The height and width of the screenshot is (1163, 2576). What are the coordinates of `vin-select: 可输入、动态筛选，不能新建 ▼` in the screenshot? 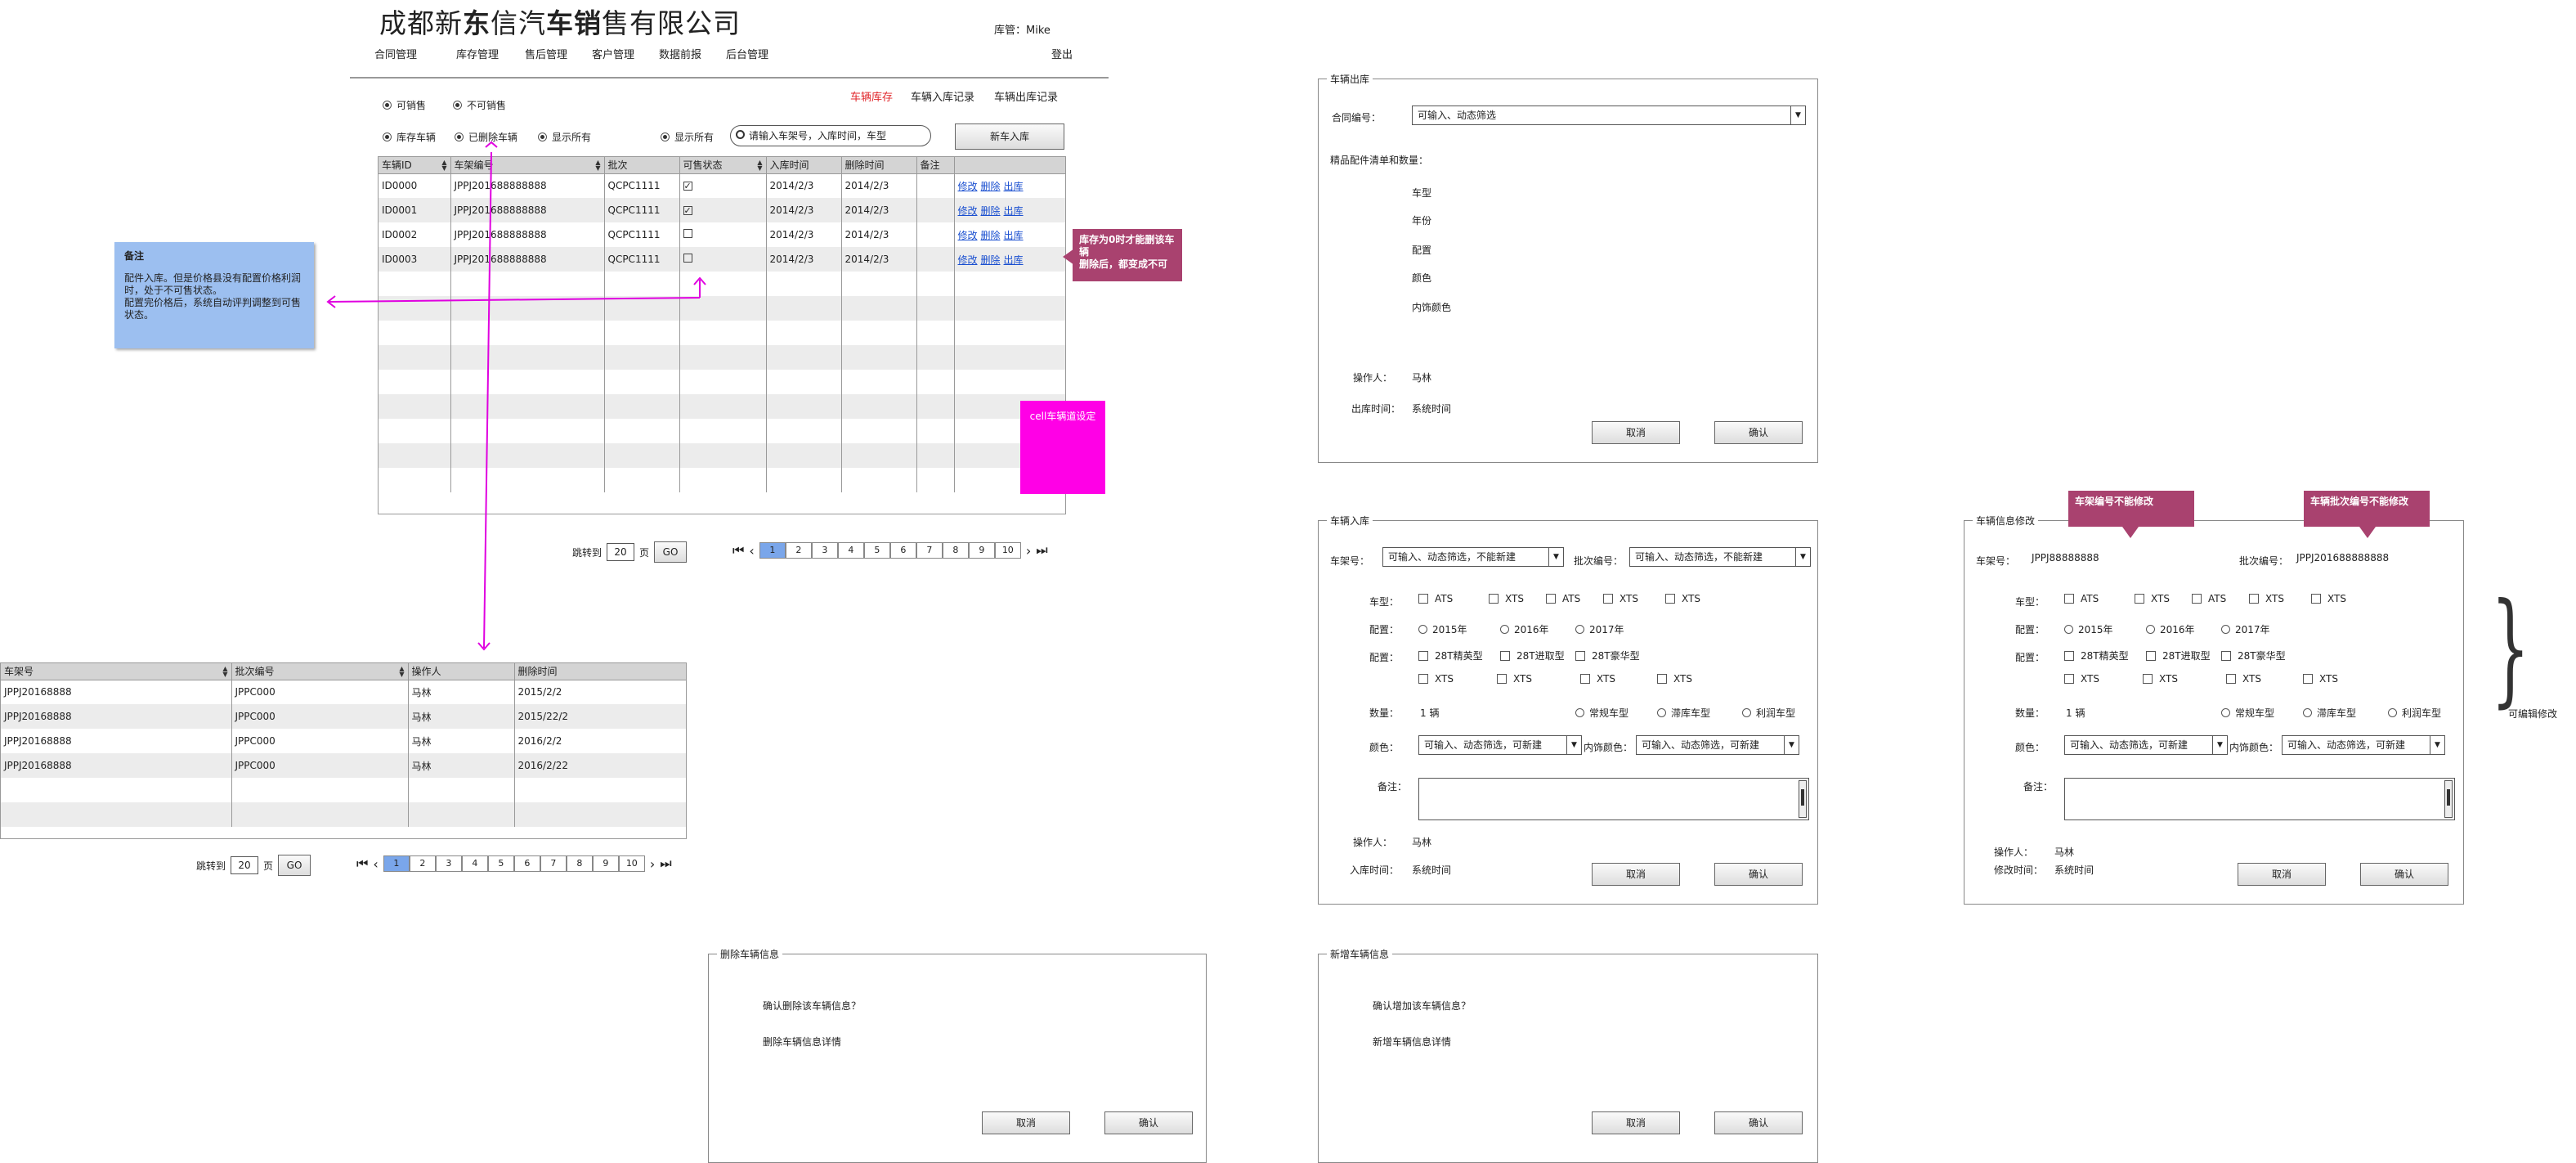 It's located at (1473, 557).